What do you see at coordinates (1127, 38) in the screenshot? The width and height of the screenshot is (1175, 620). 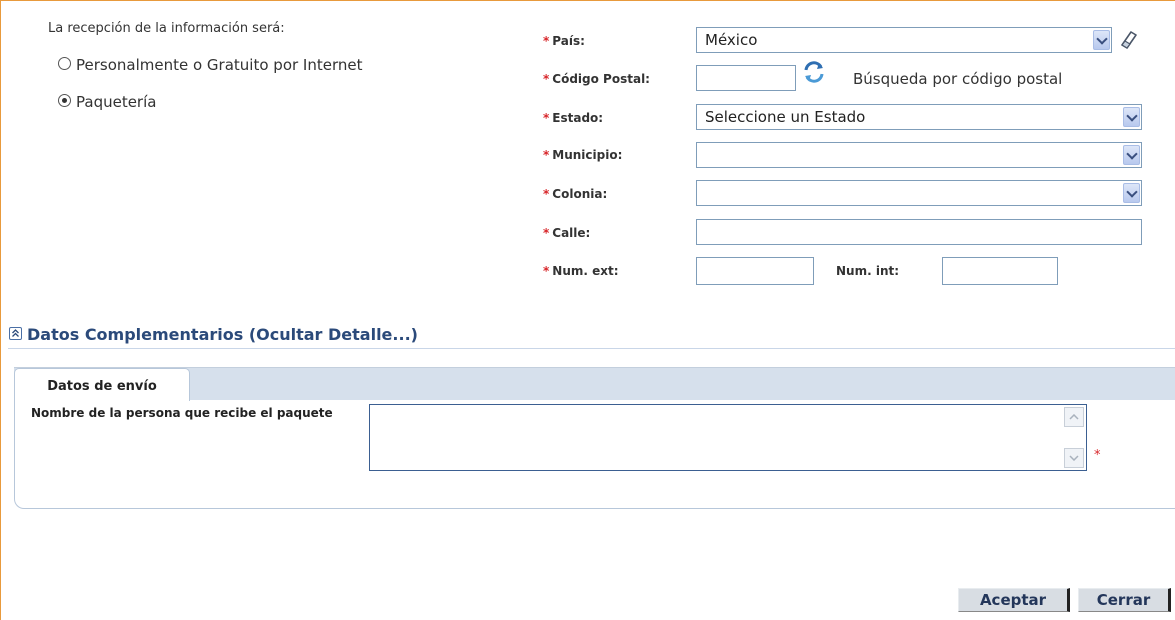 I see `eraser-icon` at bounding box center [1127, 38].